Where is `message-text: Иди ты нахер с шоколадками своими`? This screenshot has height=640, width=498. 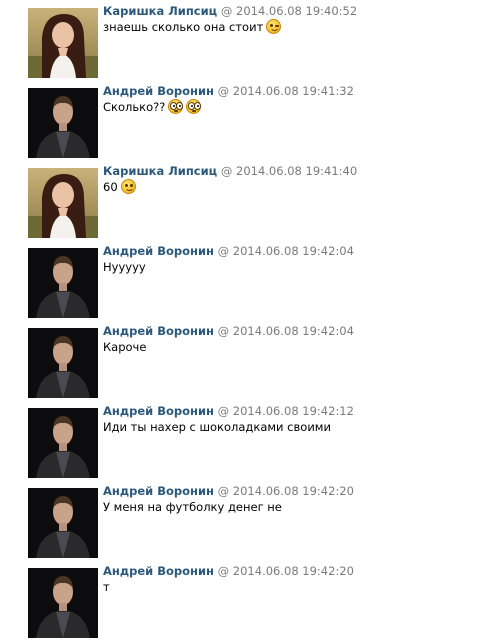 message-text: Иди ты нахер с шоколадками своими is located at coordinates (217, 427).